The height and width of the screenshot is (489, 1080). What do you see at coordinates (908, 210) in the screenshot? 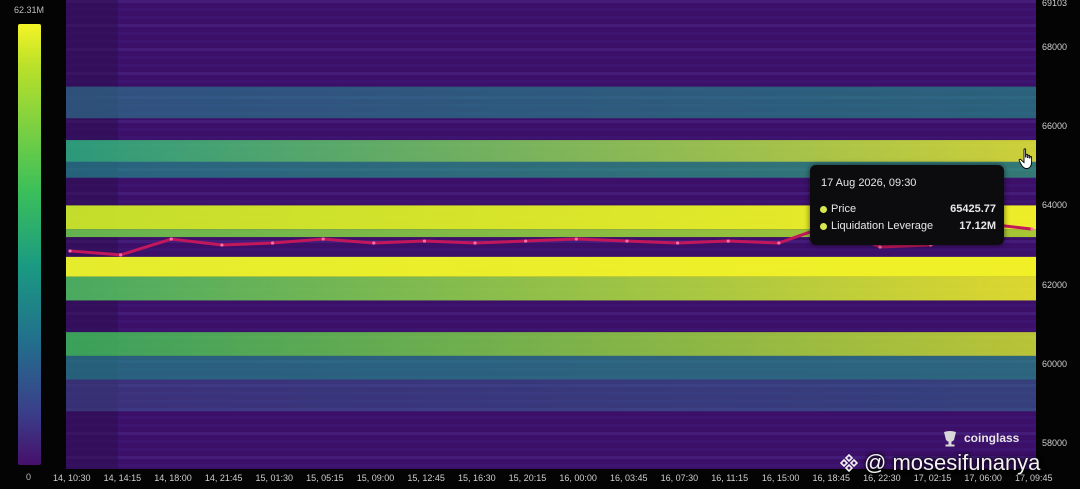
I see `tooltip-row-price: Price 65425.77` at bounding box center [908, 210].